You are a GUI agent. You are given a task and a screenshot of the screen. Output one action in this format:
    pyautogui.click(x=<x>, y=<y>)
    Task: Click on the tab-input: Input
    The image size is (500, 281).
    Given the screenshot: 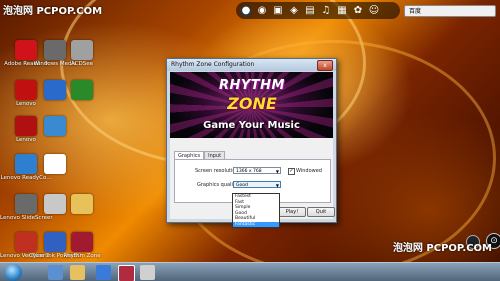 What is the action you would take?
    pyautogui.click(x=215, y=155)
    